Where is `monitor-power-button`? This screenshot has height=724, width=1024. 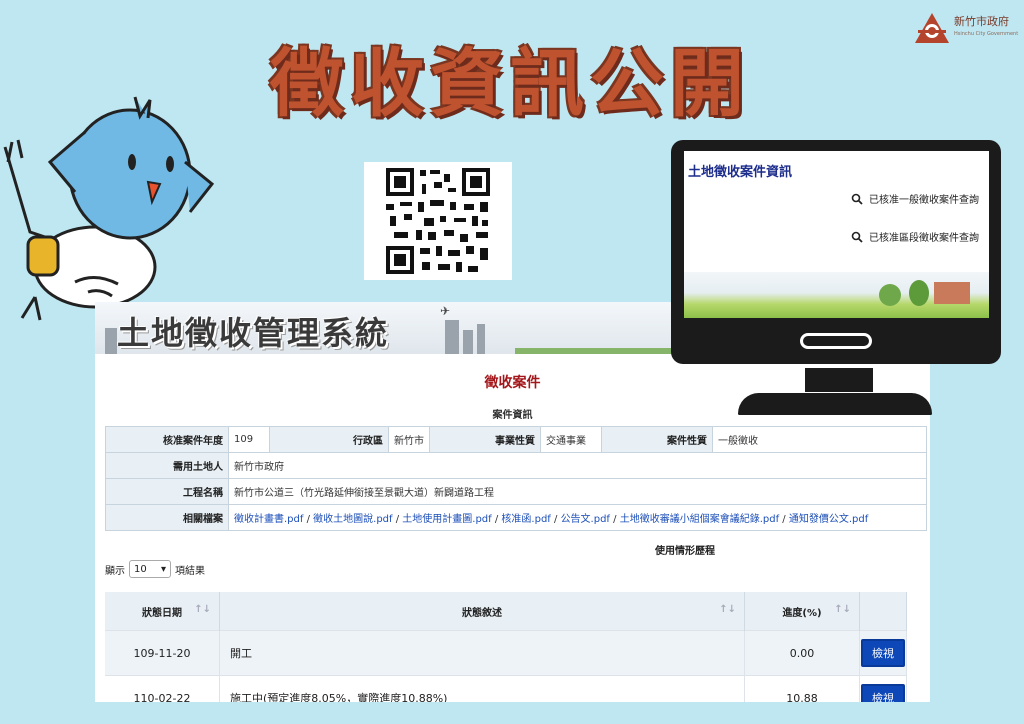
monitor-power-button is located at coordinates (836, 341).